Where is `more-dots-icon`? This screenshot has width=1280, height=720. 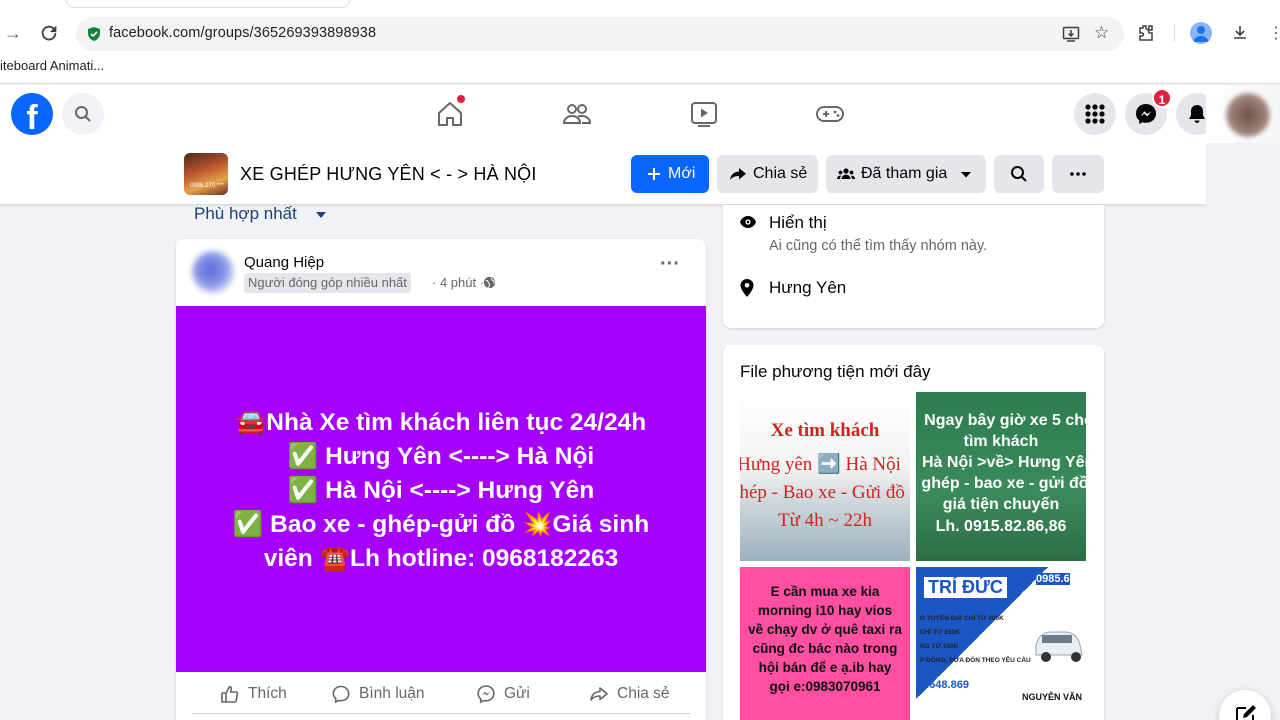 more-dots-icon is located at coordinates (1078, 174).